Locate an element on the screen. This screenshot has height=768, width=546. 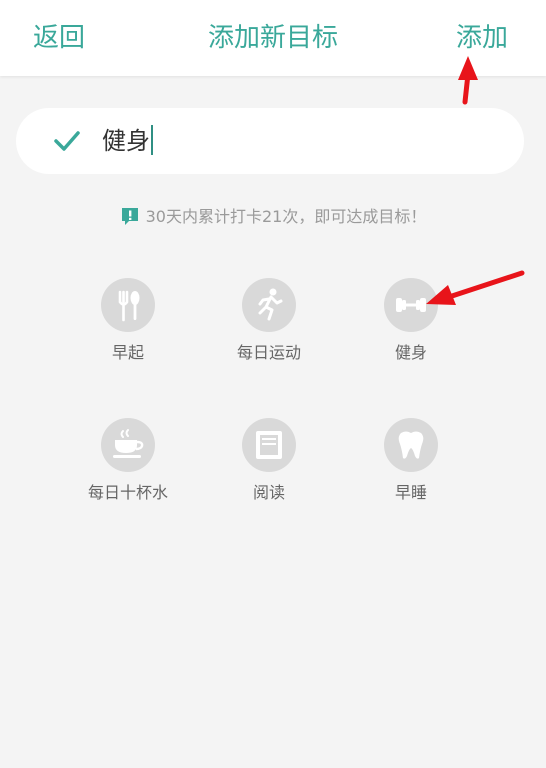
preset-ten-cups-water: 每日十杯水 is located at coordinates (128, 461).